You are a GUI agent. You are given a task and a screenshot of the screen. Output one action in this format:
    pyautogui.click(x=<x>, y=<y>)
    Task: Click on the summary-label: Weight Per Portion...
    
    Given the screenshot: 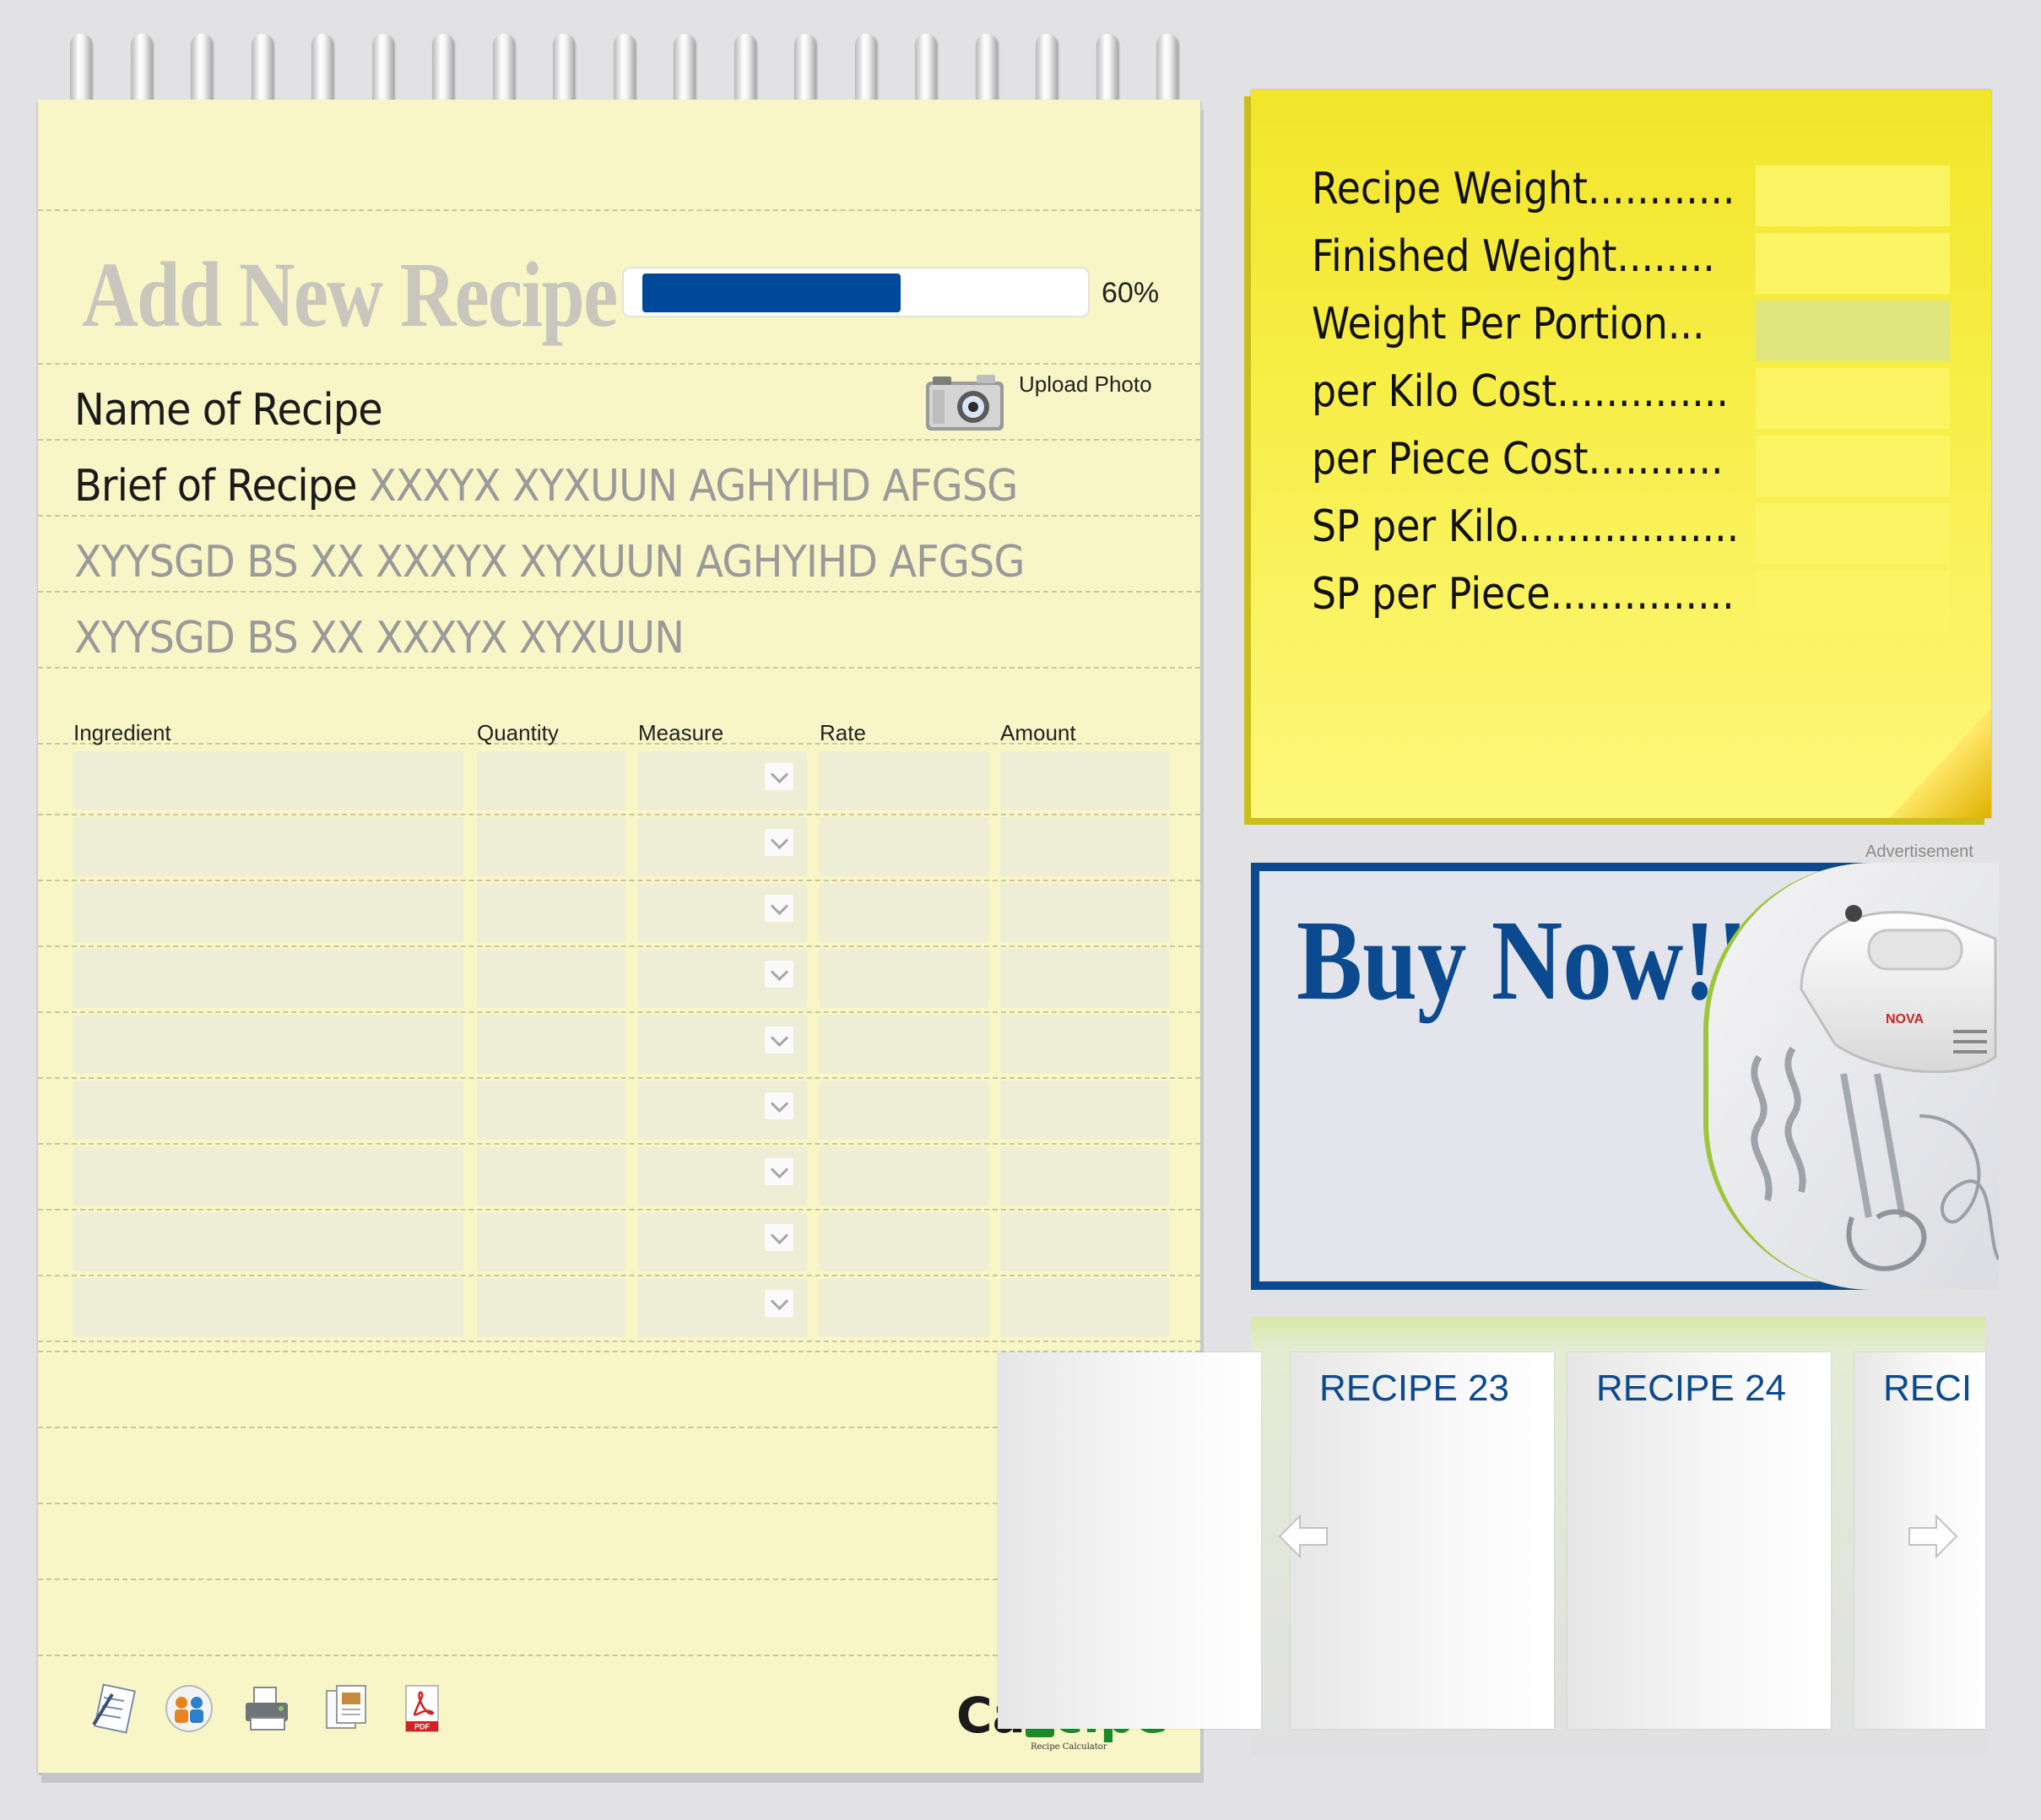 What is the action you would take?
    pyautogui.click(x=1508, y=324)
    